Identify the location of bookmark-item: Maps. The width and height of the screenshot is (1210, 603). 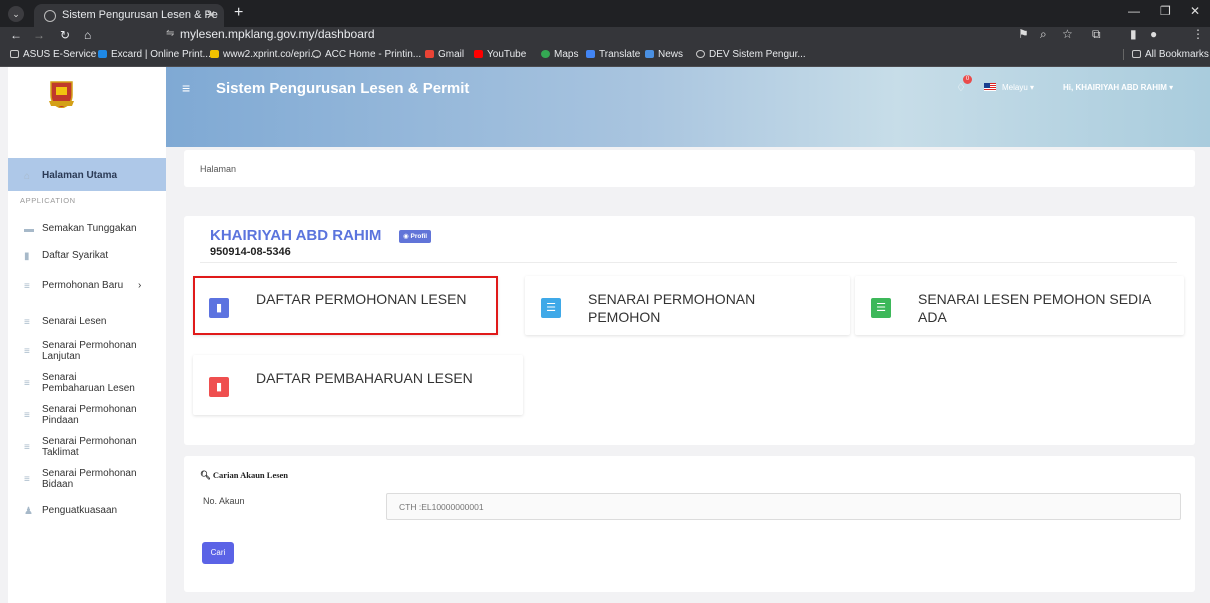
(559, 54).